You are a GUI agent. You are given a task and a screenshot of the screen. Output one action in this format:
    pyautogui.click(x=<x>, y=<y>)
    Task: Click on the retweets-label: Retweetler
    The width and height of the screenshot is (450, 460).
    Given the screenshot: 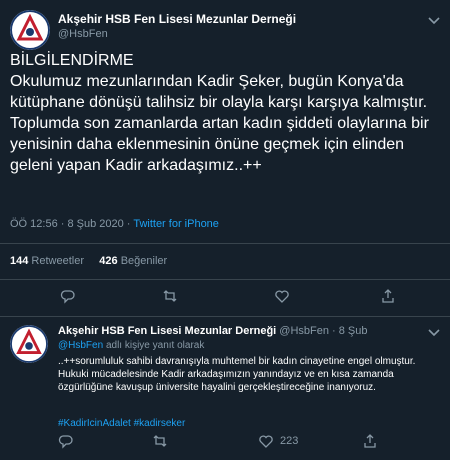 What is the action you would take?
    pyautogui.click(x=57, y=261)
    